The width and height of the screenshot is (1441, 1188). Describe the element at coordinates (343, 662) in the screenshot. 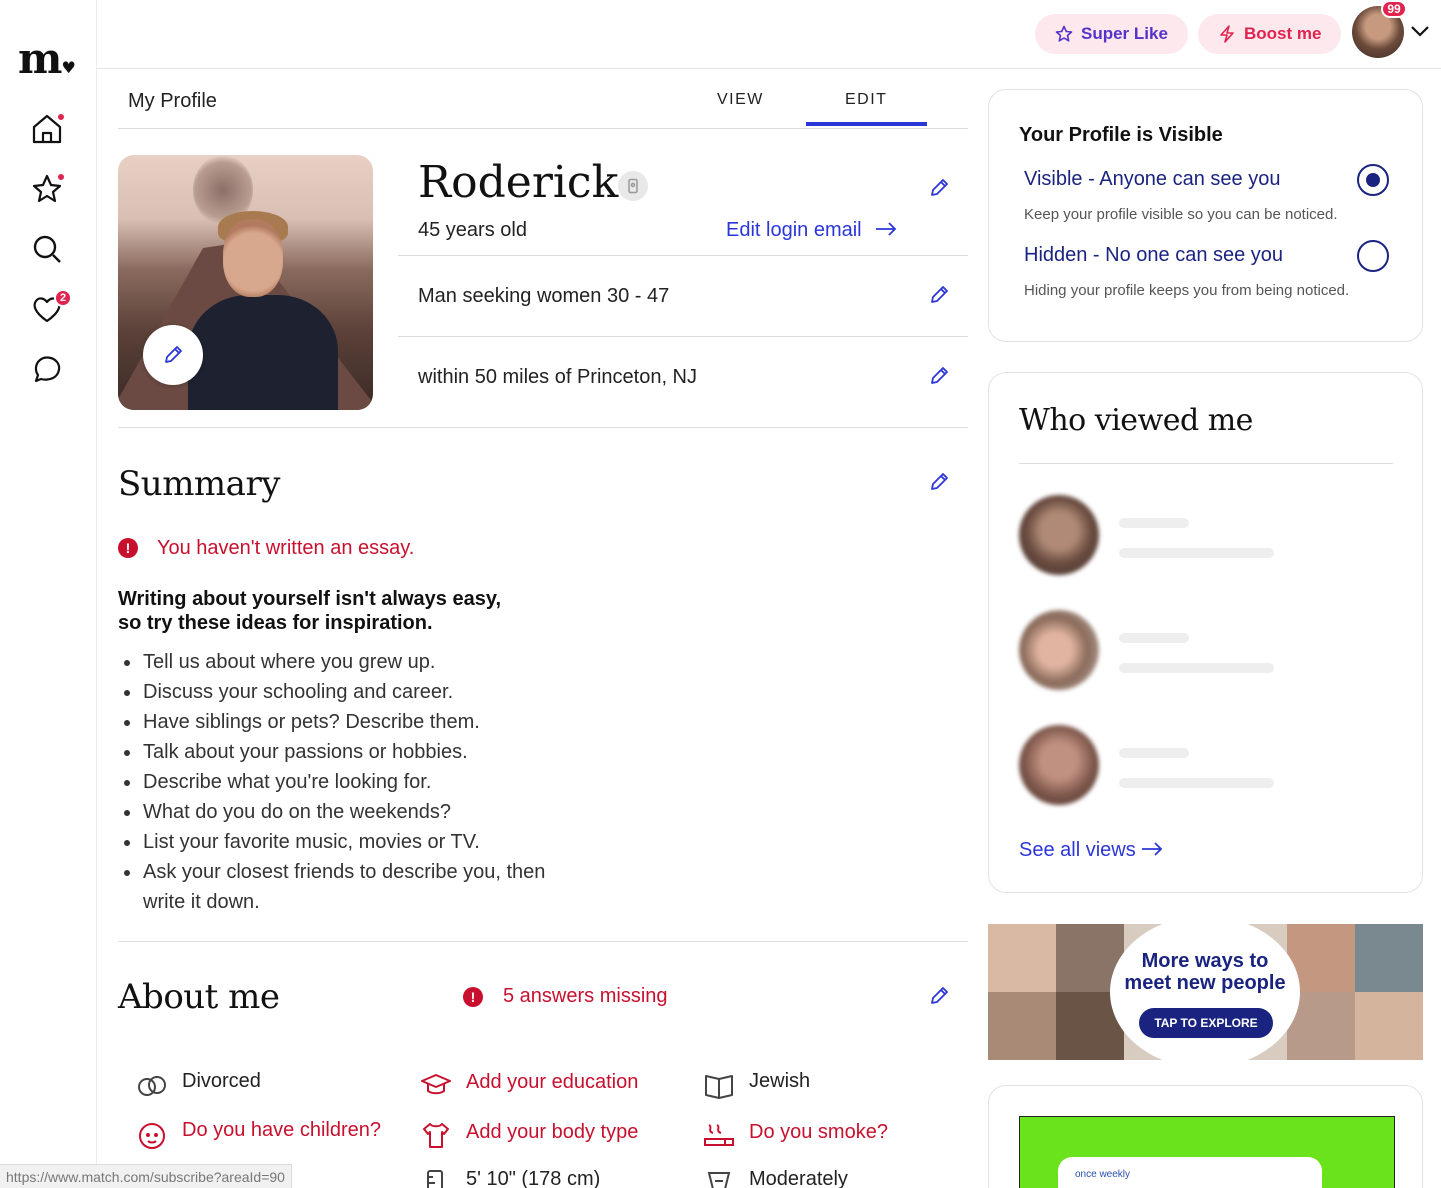

I see `list-item: Tell us about where you grew up.` at that location.